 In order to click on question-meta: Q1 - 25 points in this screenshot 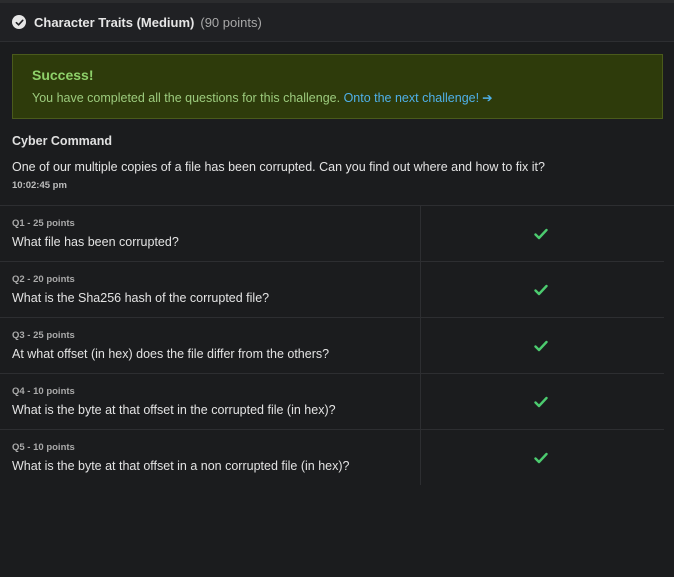, I will do `click(43, 223)`.